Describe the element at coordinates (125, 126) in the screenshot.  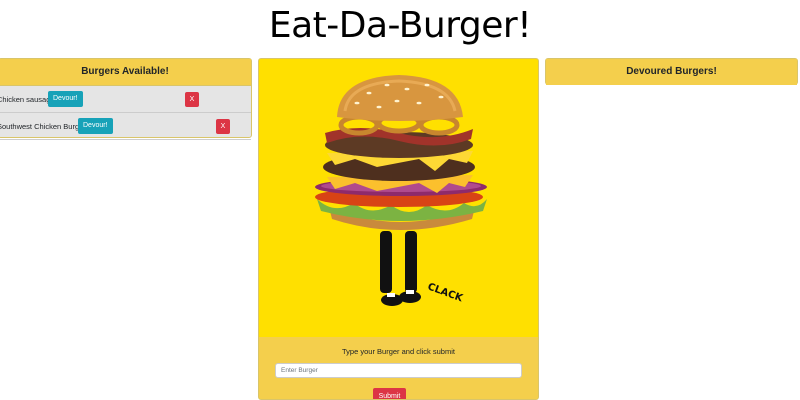
I see `burger-row: Southwest Chicken Burger Devour! X` at that location.